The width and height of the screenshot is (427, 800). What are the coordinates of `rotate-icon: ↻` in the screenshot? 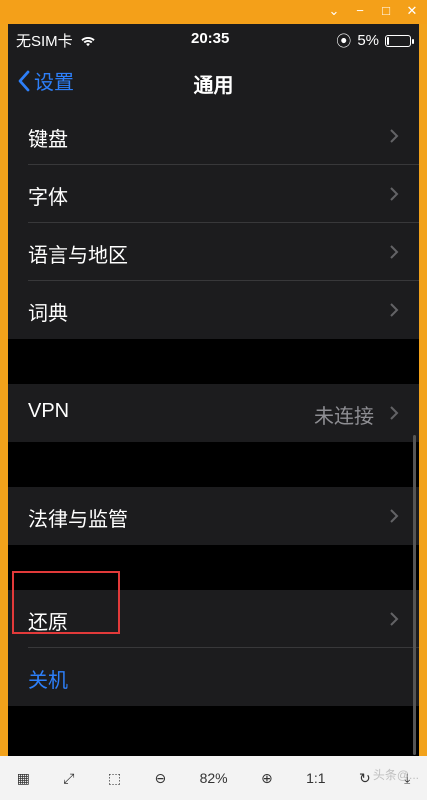 It's located at (365, 778).